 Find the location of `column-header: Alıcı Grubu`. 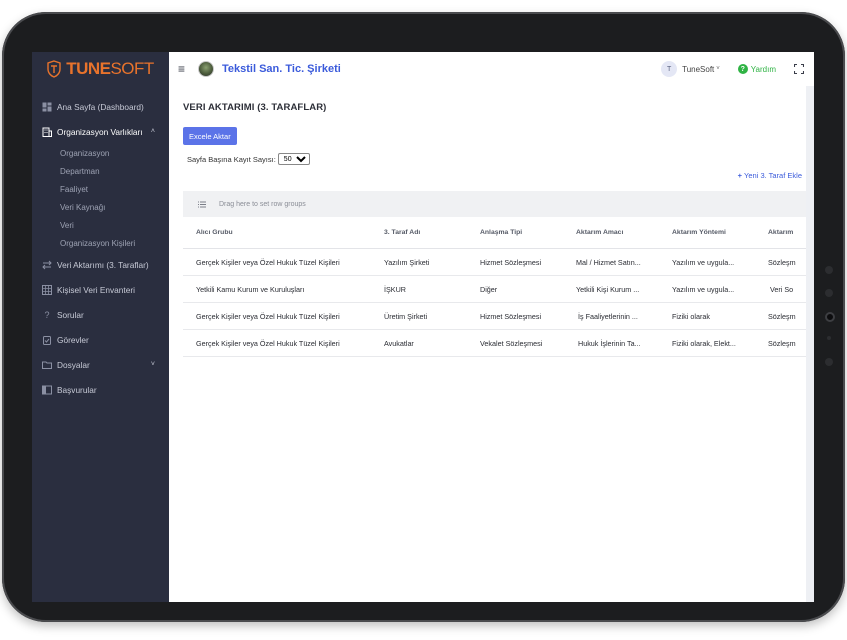

column-header: Alıcı Grubu is located at coordinates (283, 232).